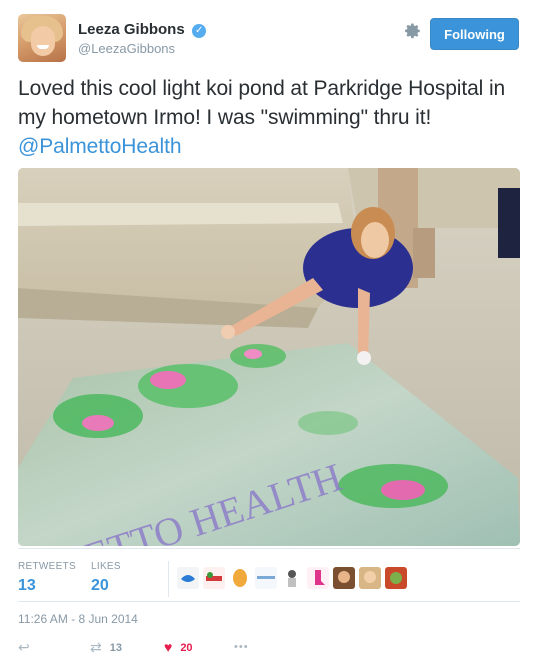 The height and width of the screenshot is (669, 537). I want to click on more-button: •••, so click(241, 647).